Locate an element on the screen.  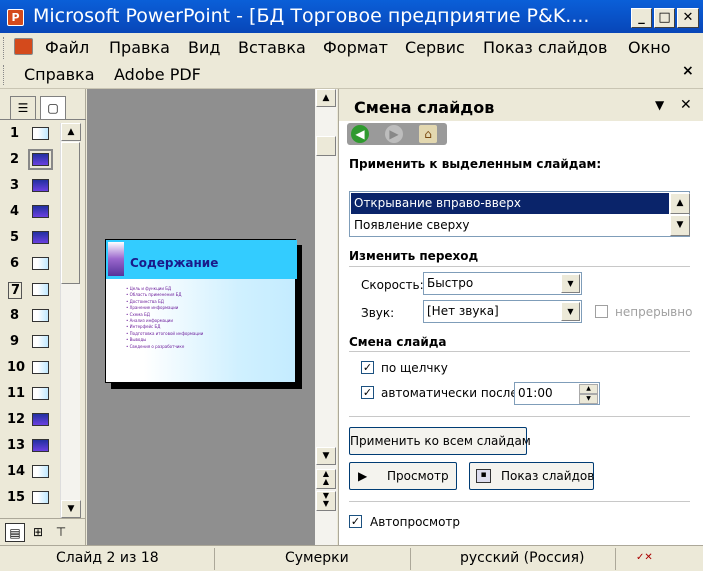
pane-menu-dropdown-icon: ▼ is located at coordinates (659, 105).